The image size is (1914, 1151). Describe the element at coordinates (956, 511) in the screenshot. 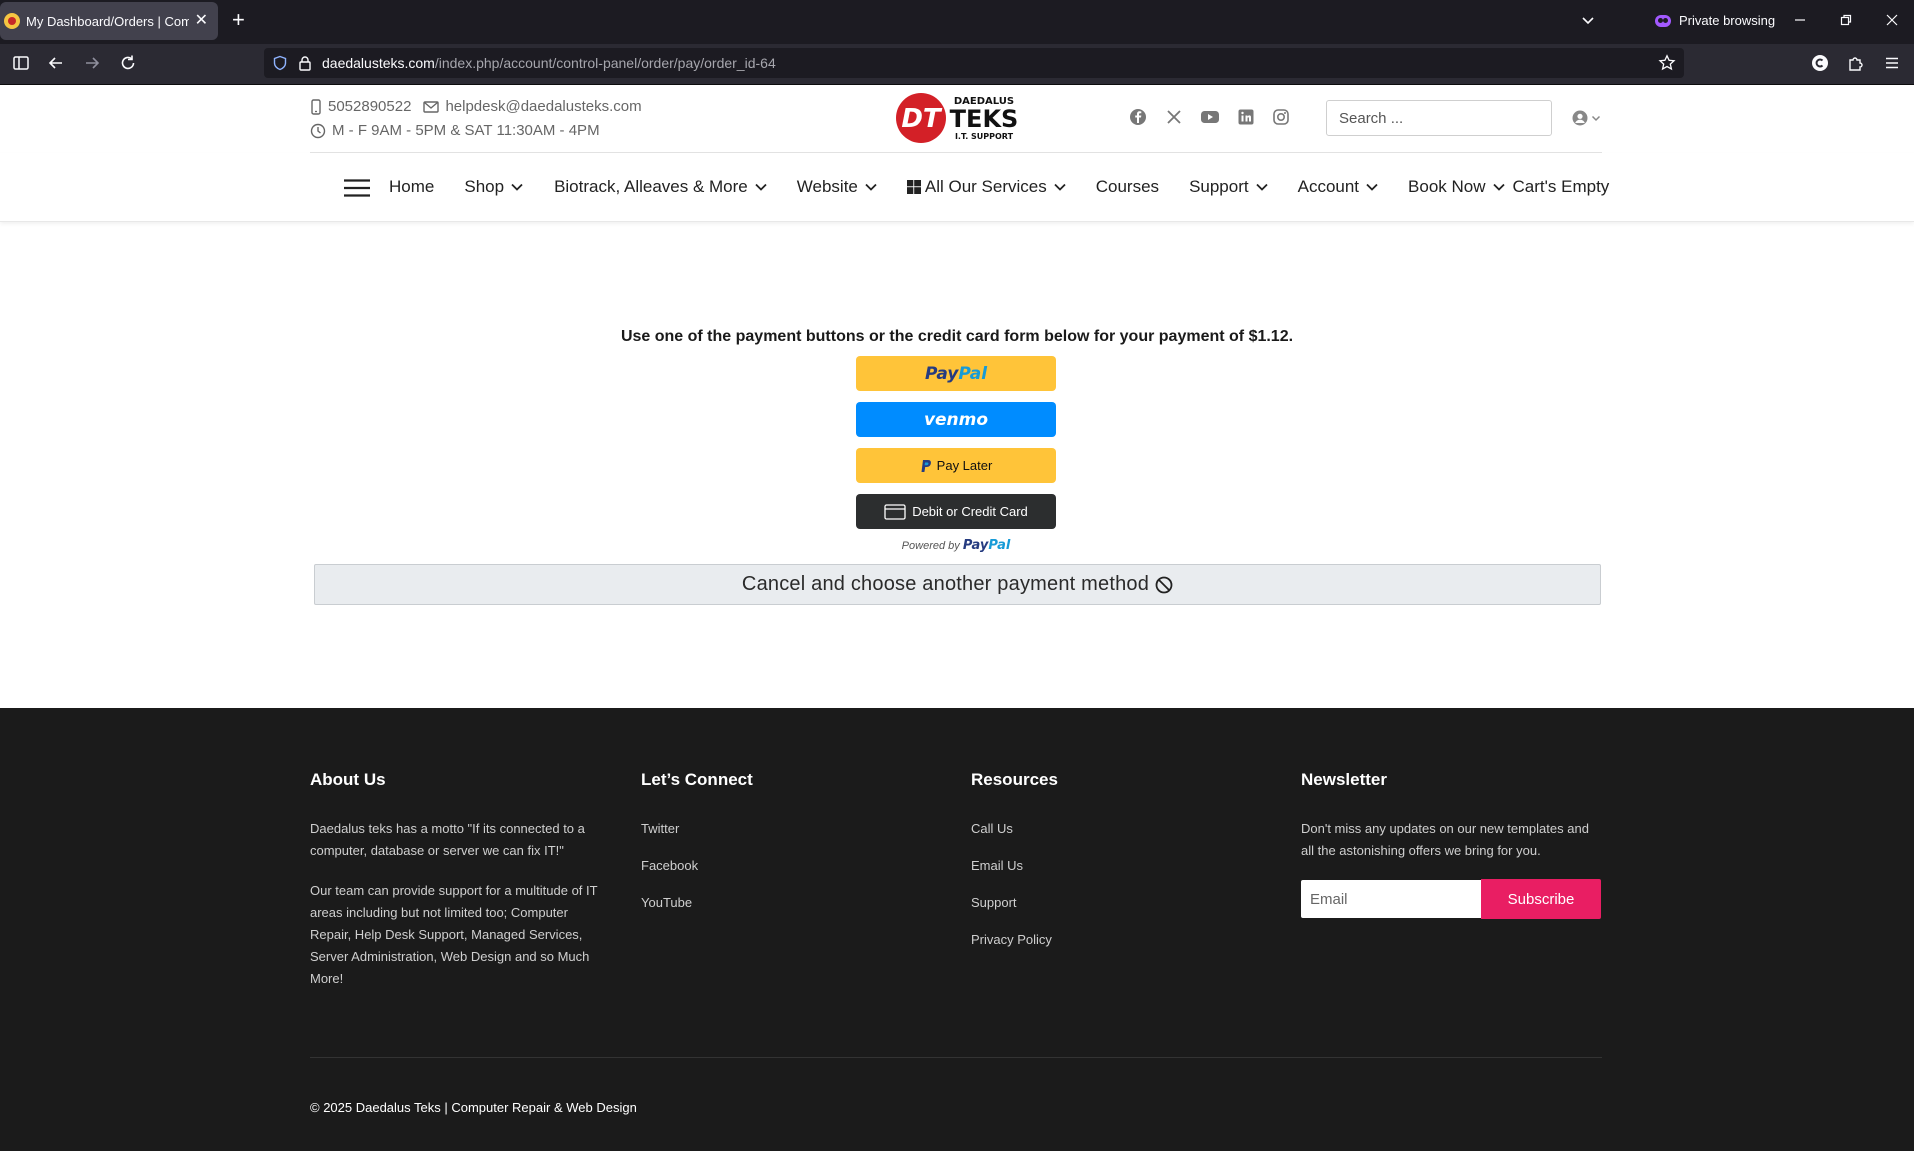

I see `debit-credit-card-button: Debit or Credit Card` at that location.